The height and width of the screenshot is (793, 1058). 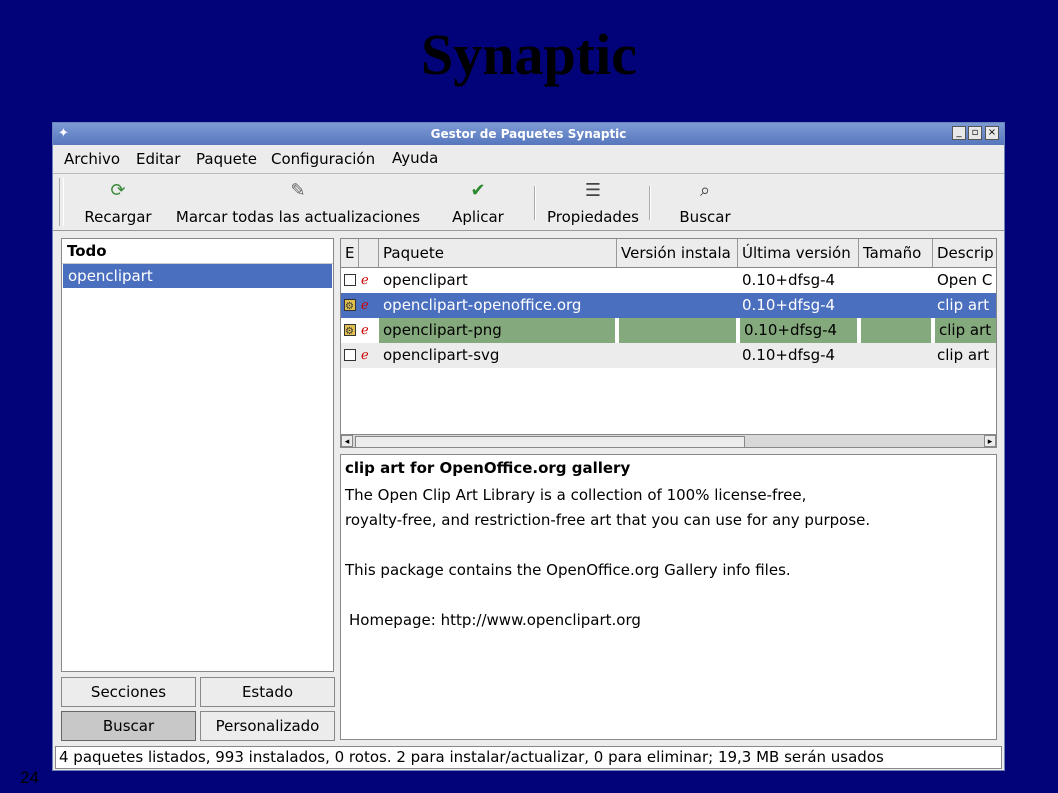 What do you see at coordinates (118, 190) in the screenshot?
I see `reload-icon: ⟳` at bounding box center [118, 190].